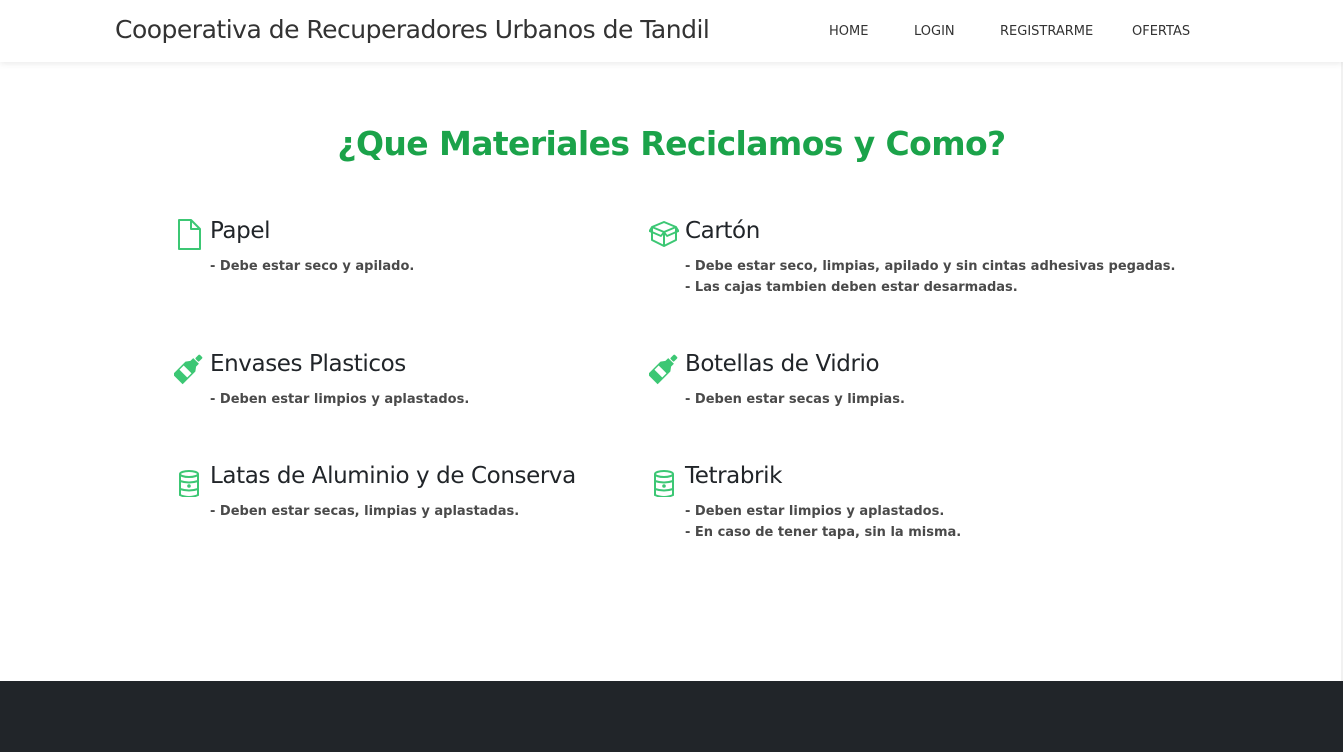 This screenshot has width=1343, height=752. I want to click on rule-list: - Deben estar secas y limpias., so click(795, 399).